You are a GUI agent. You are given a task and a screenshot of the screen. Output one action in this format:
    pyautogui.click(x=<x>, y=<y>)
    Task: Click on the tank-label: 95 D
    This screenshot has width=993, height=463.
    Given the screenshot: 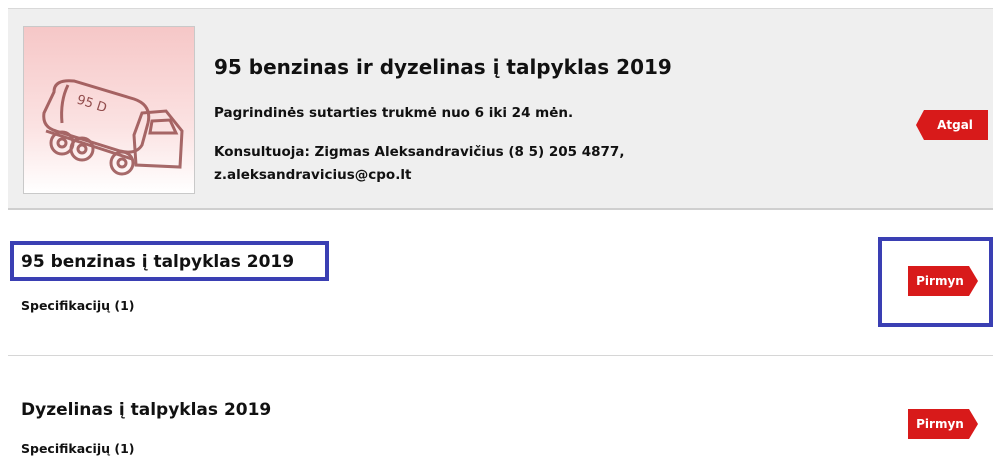 What is the action you would take?
    pyautogui.click(x=92, y=105)
    